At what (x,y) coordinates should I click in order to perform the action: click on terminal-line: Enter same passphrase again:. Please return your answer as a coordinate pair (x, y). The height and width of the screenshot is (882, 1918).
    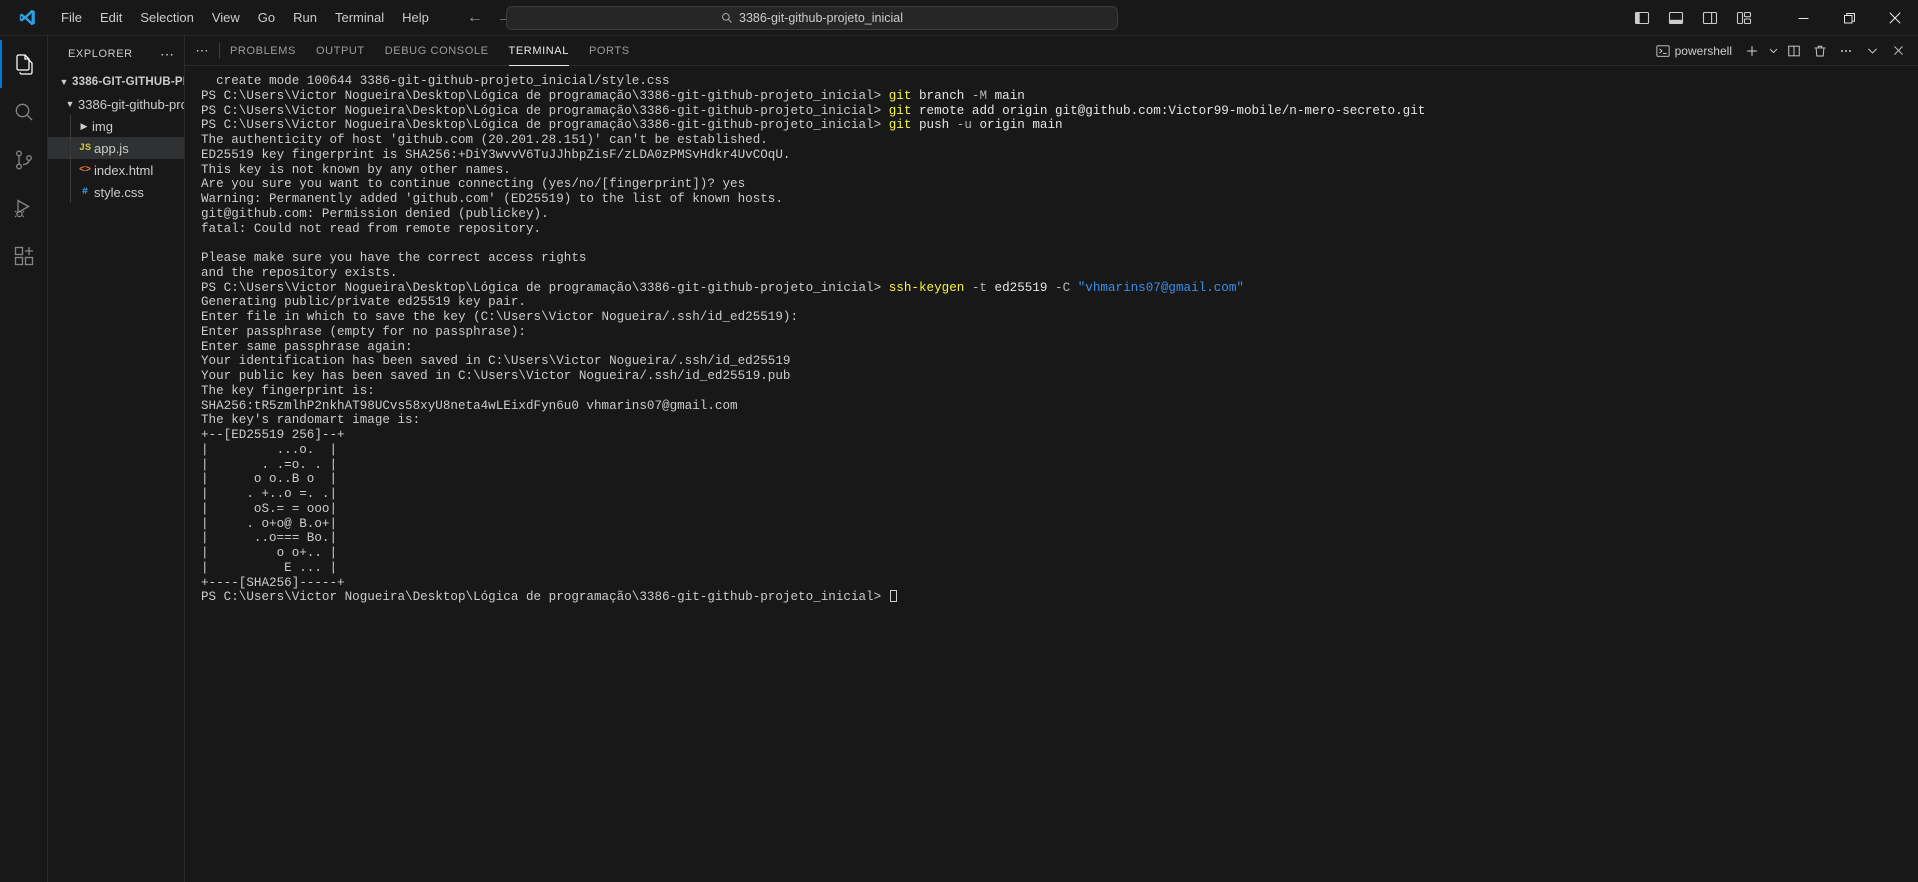
    Looking at the image, I should click on (307, 346).